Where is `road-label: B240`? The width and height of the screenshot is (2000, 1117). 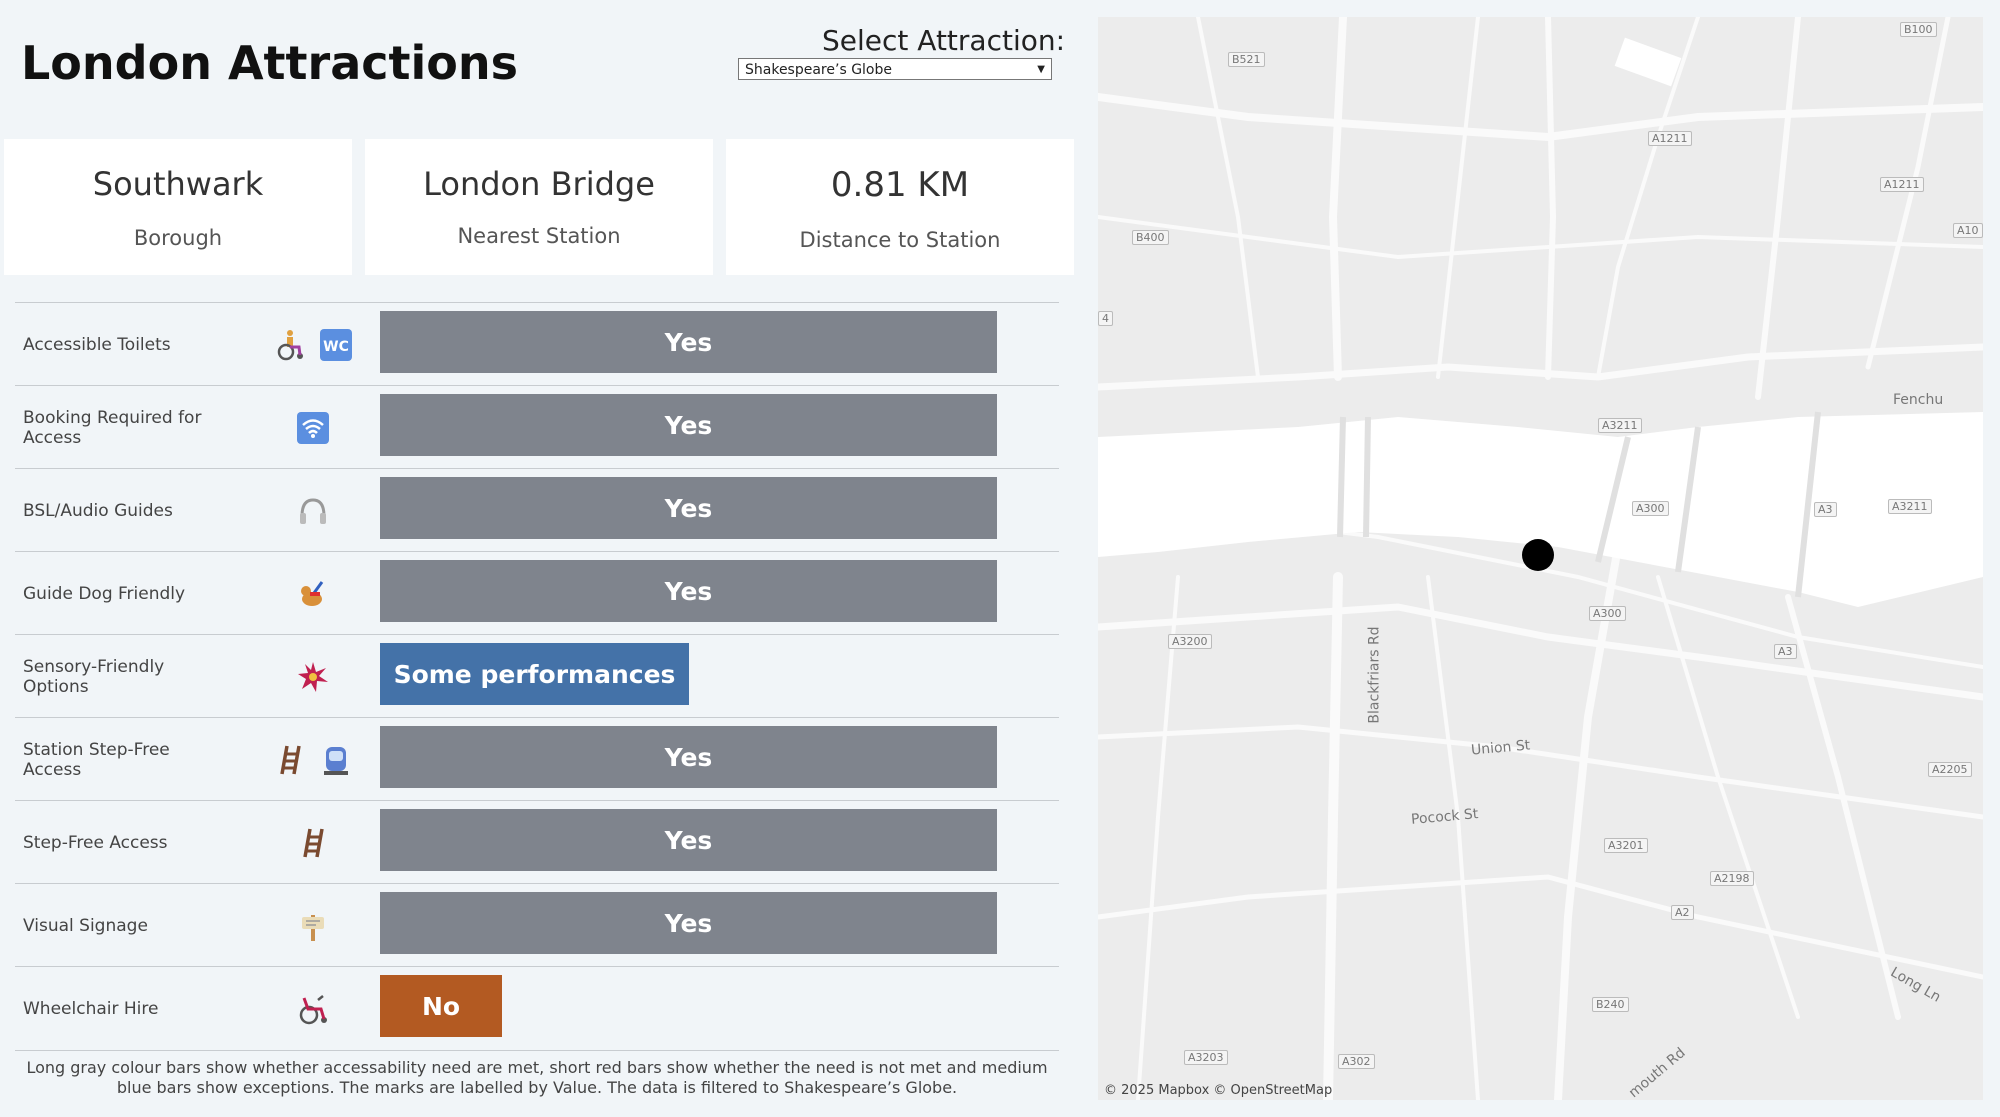
road-label: B240 is located at coordinates (1610, 1004).